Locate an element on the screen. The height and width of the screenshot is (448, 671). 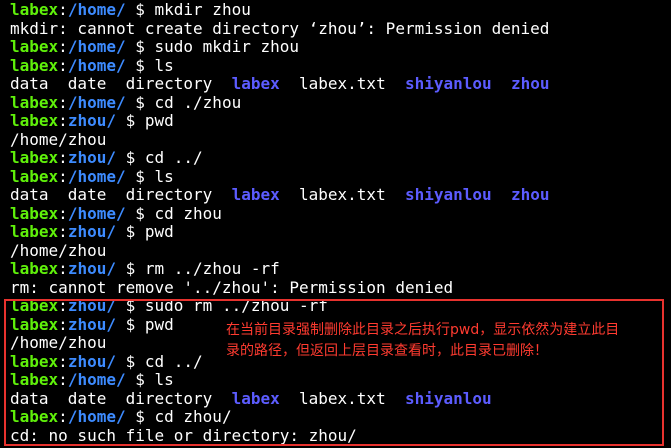
output-text: $ cd ./zhou is located at coordinates (183, 102).